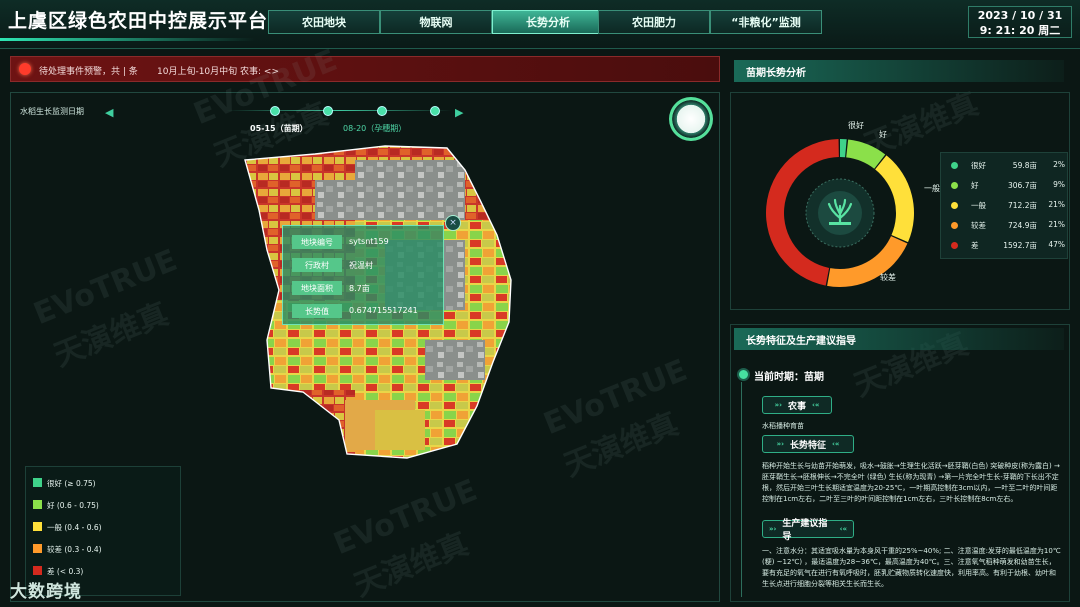 The image size is (1080, 607). I want to click on popup-row: 地块面积 8.7亩, so click(364, 287).